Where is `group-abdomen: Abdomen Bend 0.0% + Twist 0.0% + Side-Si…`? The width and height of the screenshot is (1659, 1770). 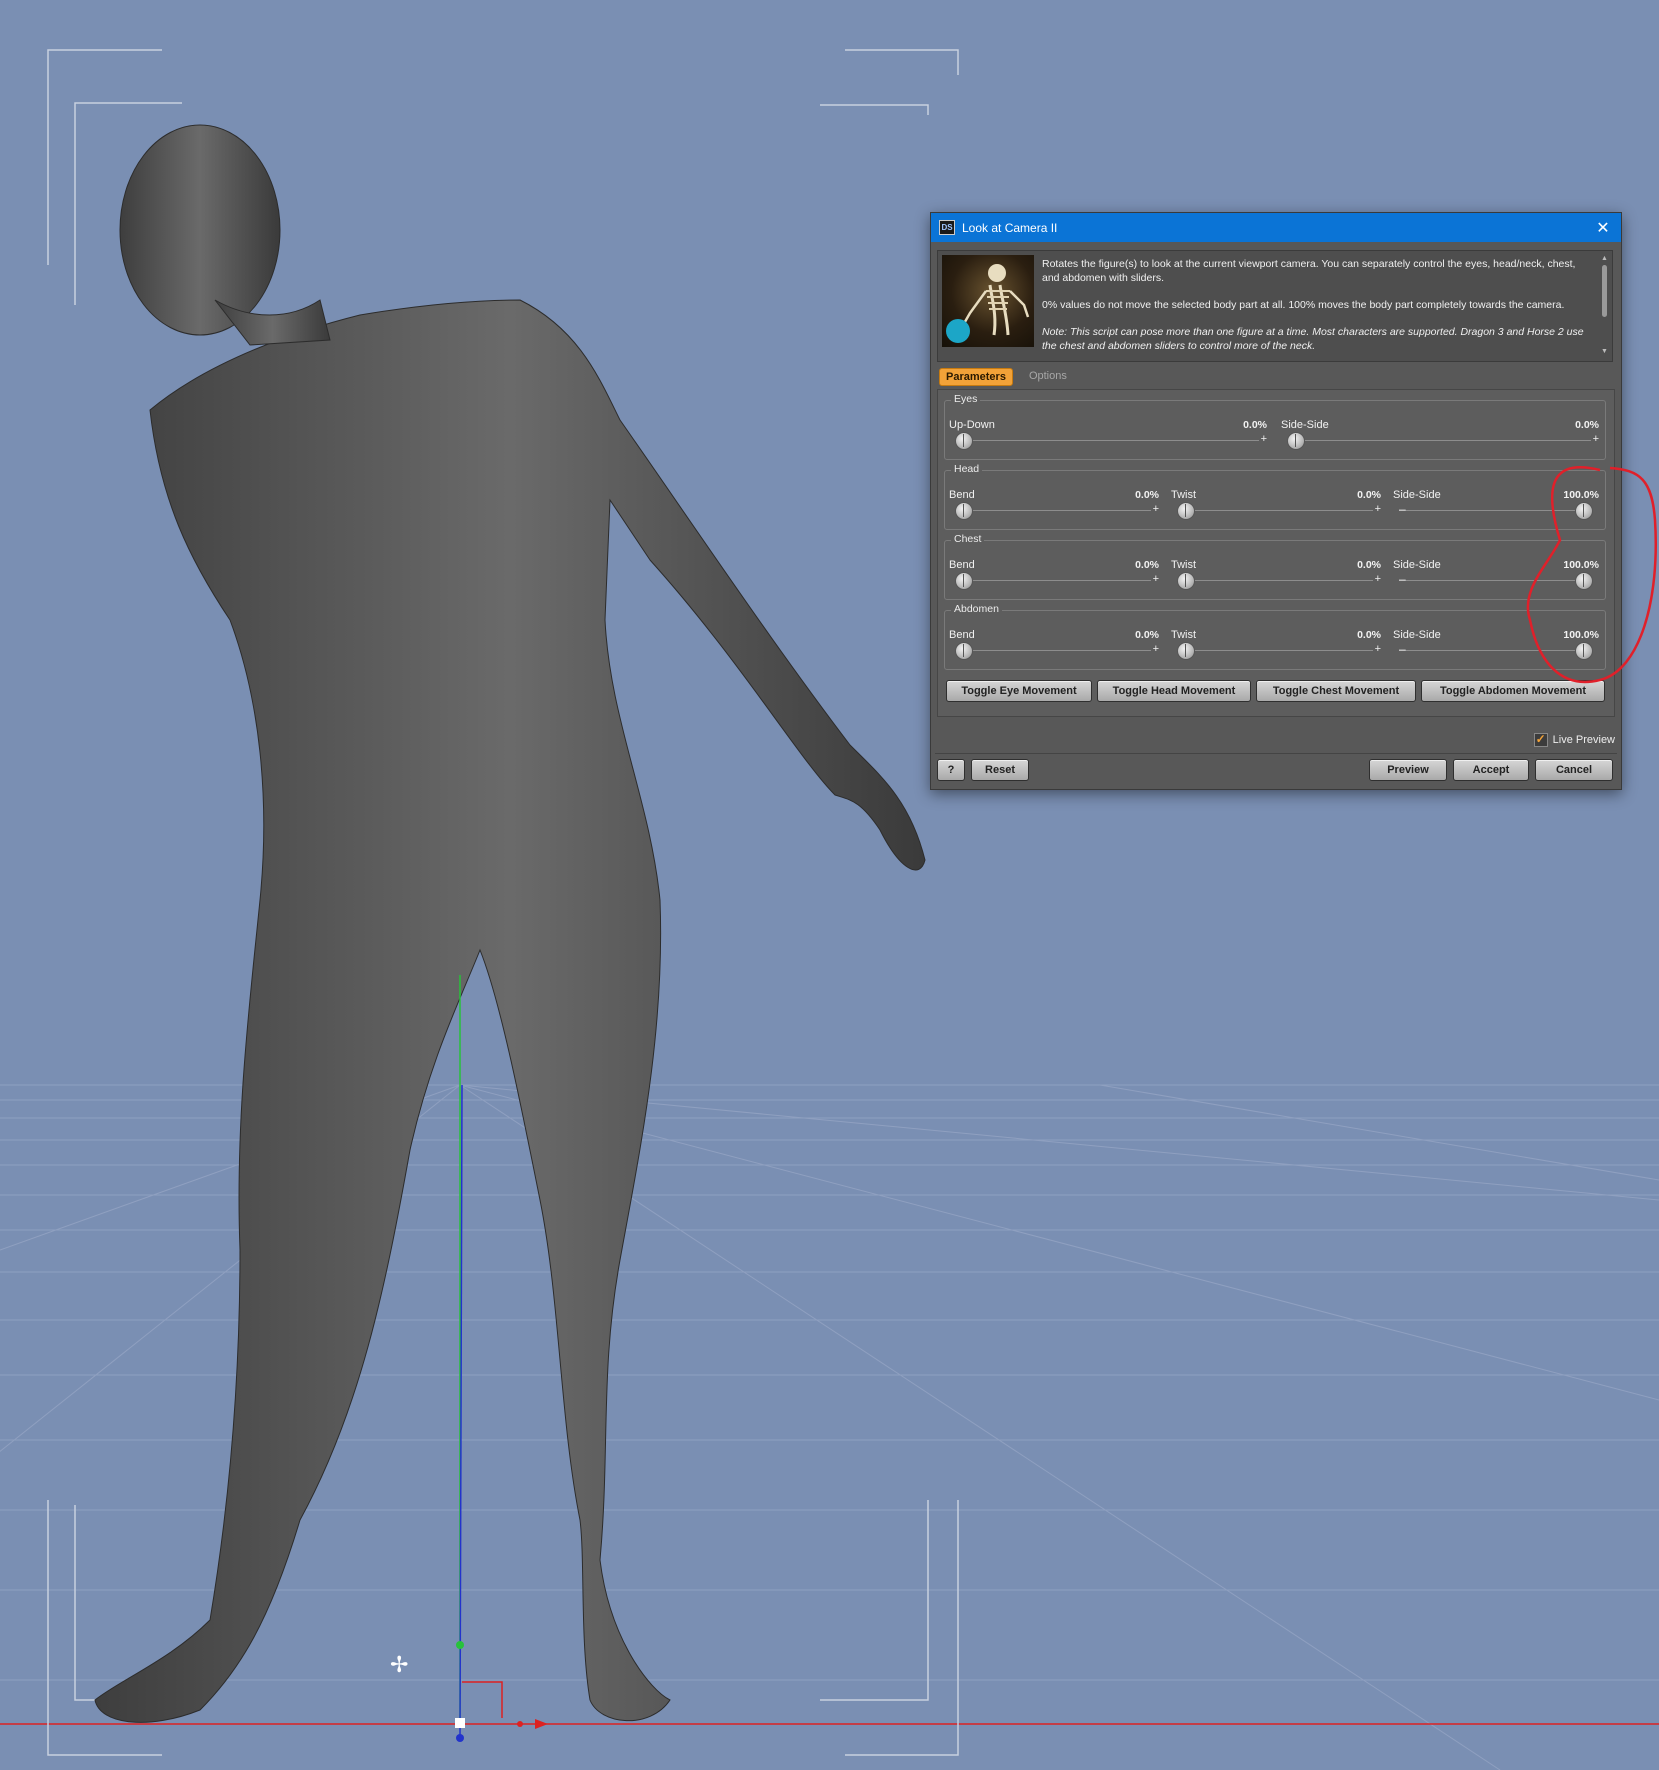 group-abdomen: Abdomen Bend 0.0% + Twist 0.0% + Side-Si… is located at coordinates (1275, 636).